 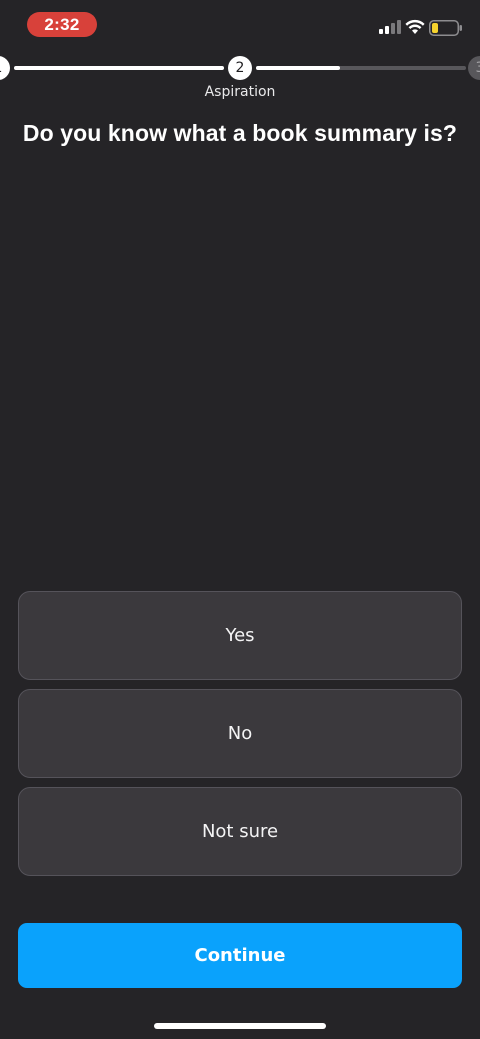 What do you see at coordinates (240, 92) in the screenshot?
I see `current-step-label: Aspiration` at bounding box center [240, 92].